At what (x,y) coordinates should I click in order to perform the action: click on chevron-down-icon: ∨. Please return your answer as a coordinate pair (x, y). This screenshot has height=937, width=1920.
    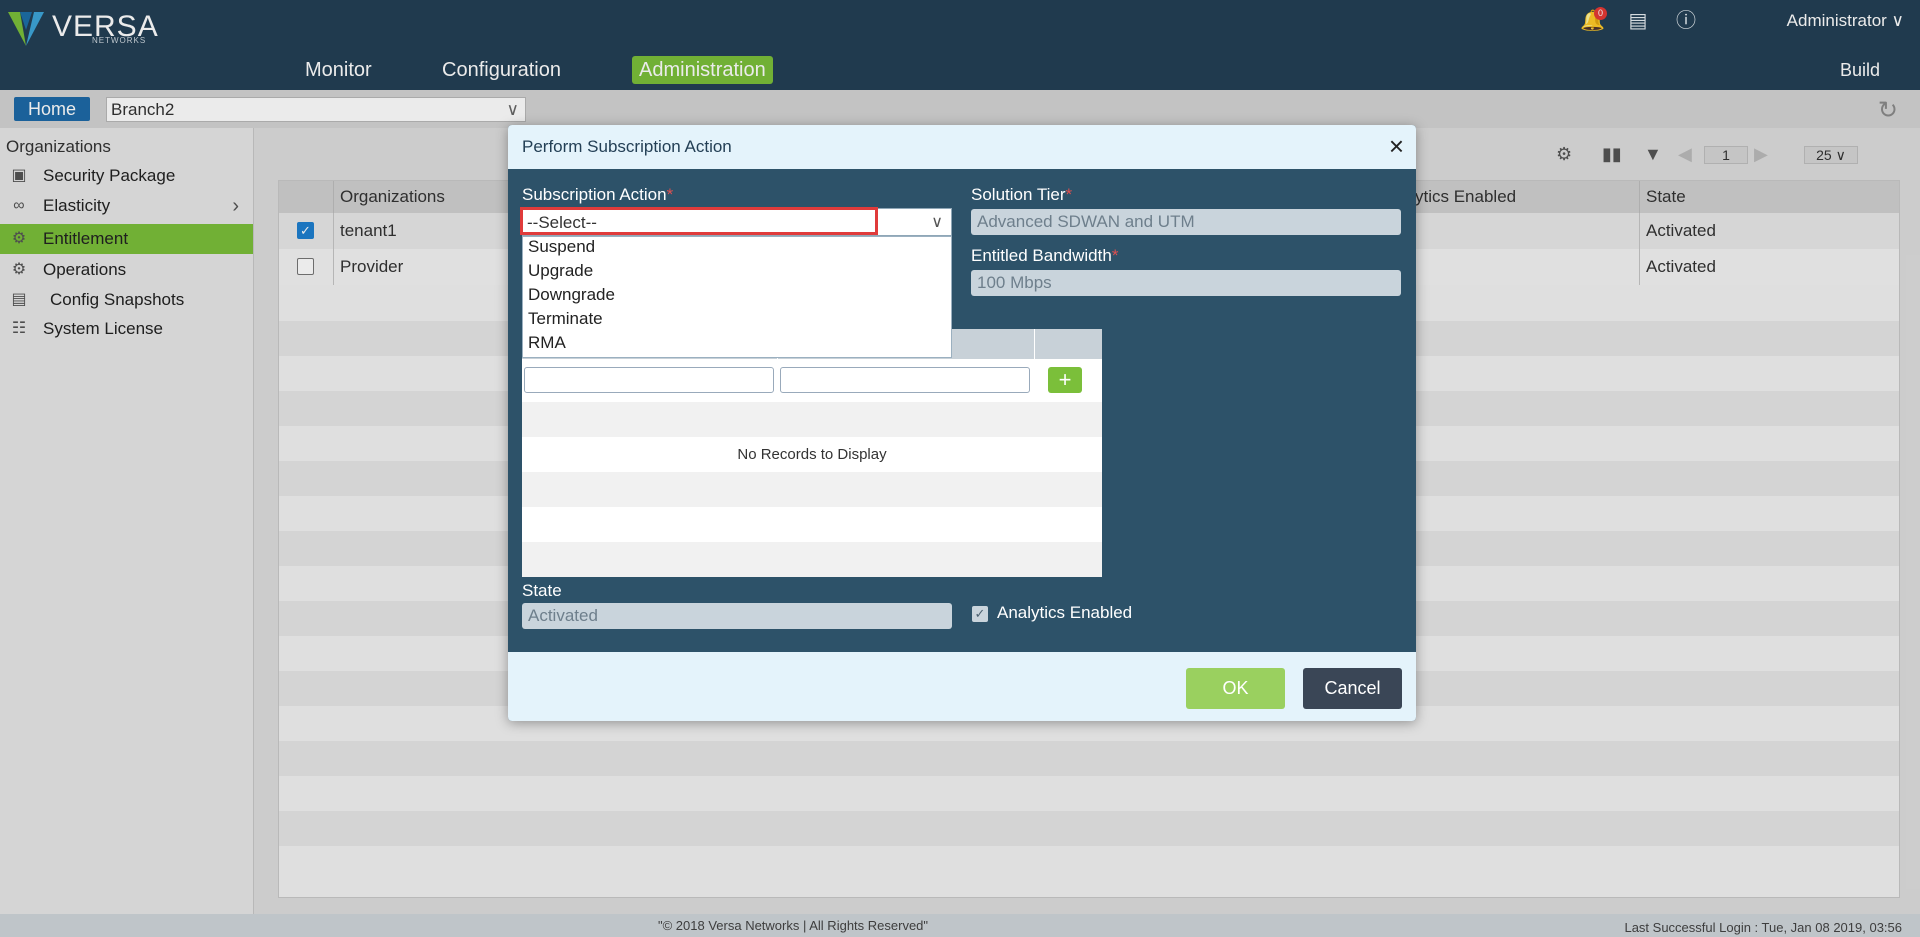
    Looking at the image, I should click on (937, 222).